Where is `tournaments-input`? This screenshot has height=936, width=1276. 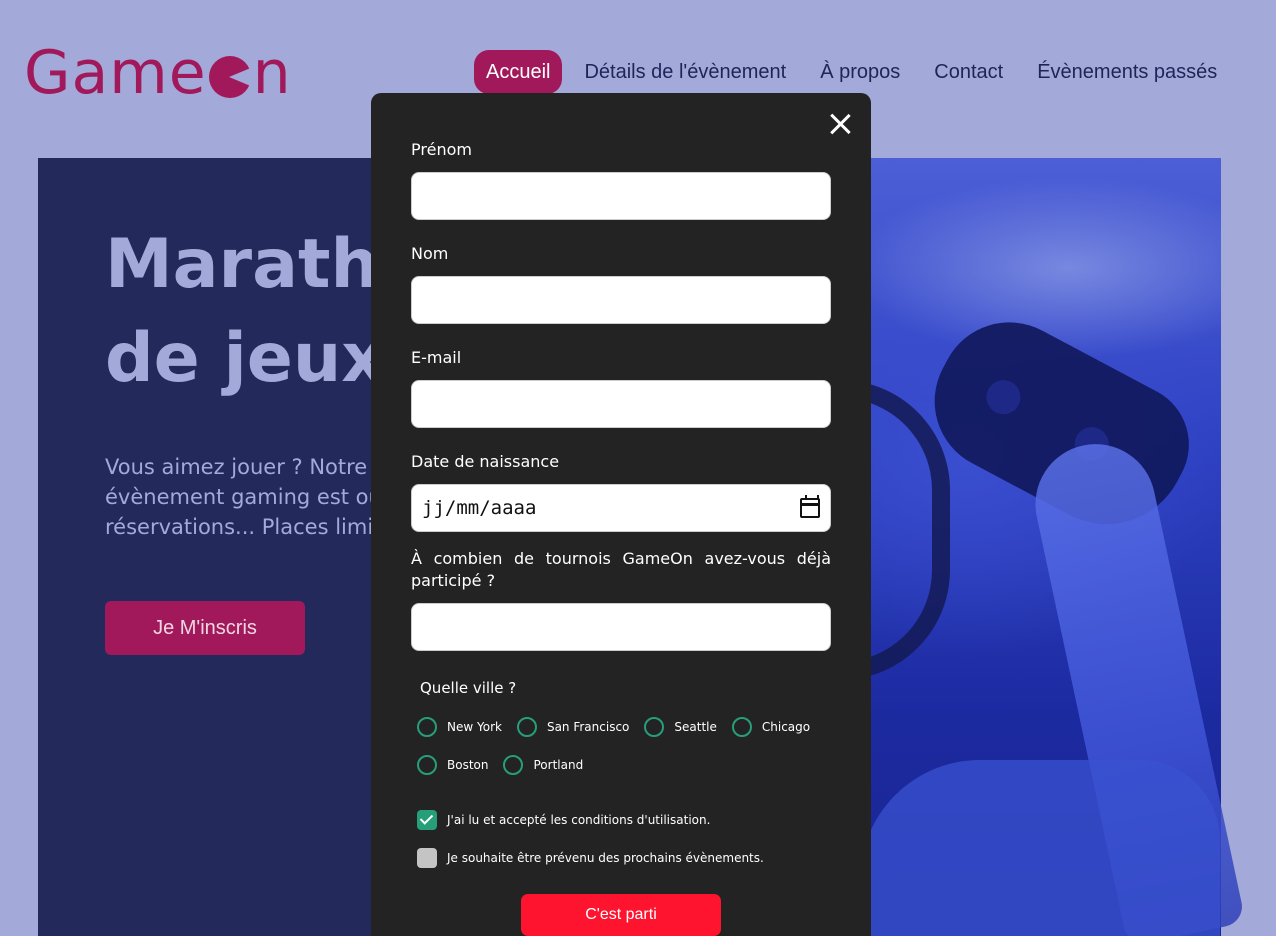 tournaments-input is located at coordinates (621, 627).